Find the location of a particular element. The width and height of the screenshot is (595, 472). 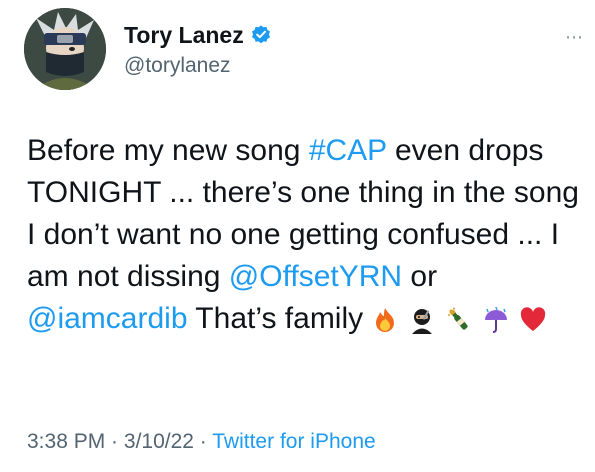

avatar is located at coordinates (65, 49).